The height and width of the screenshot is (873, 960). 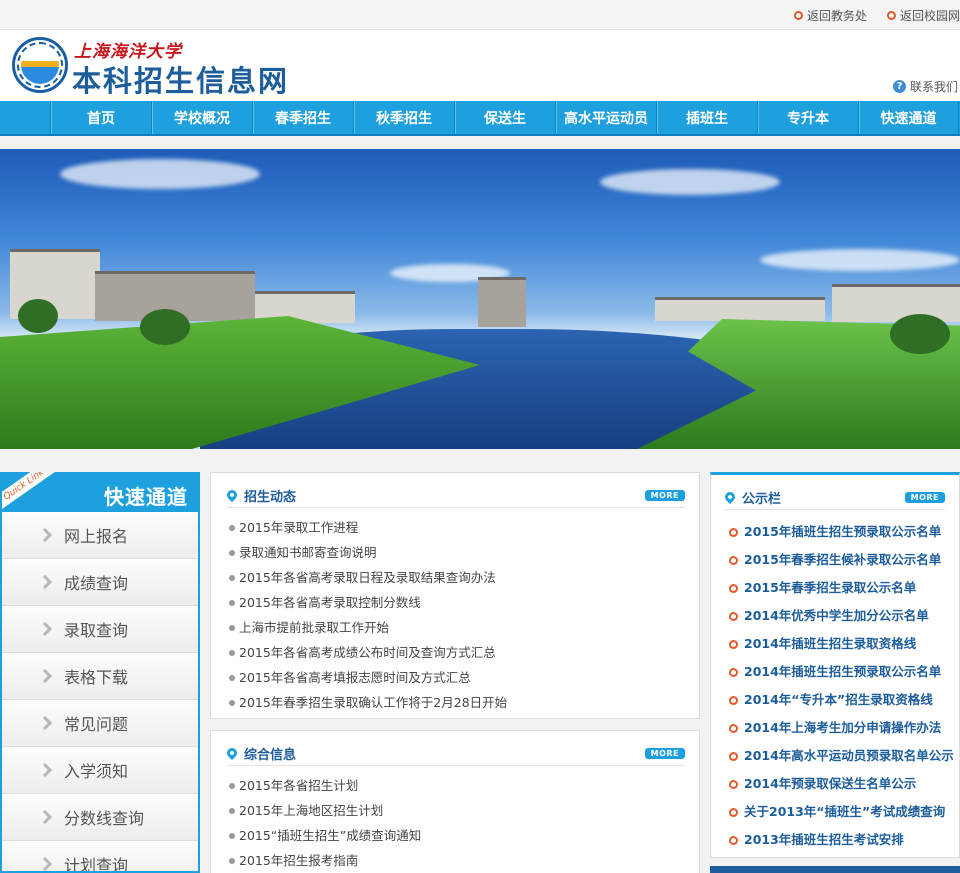 What do you see at coordinates (504, 117) in the screenshot?
I see `nav-item-recommended: 保送生` at bounding box center [504, 117].